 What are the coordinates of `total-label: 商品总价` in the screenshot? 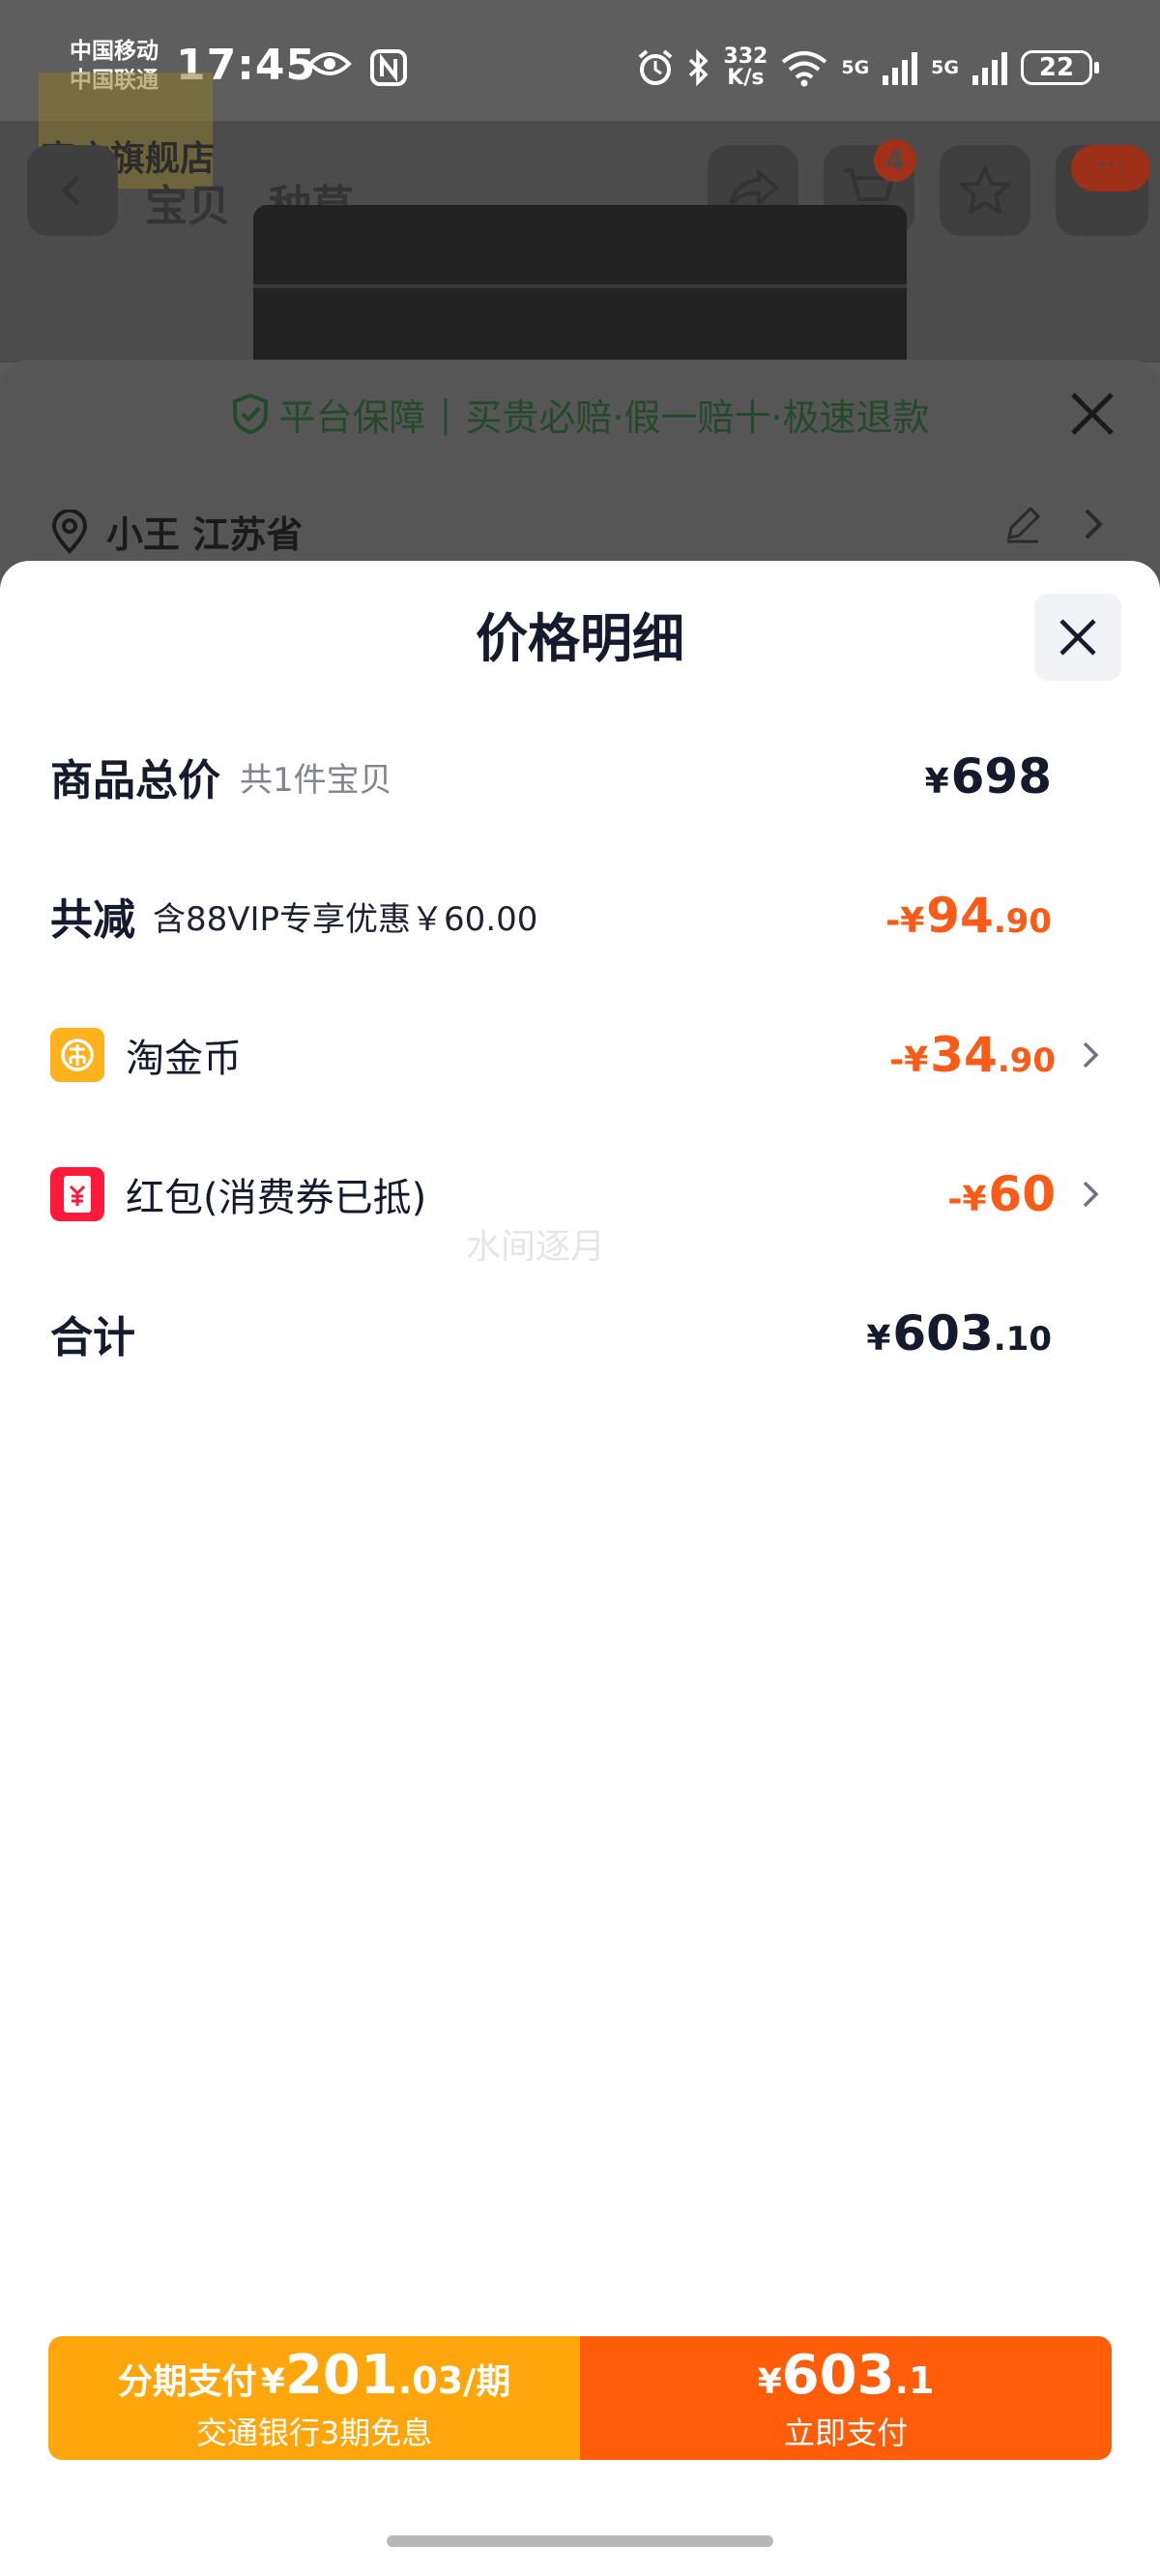 It's located at (135, 780).